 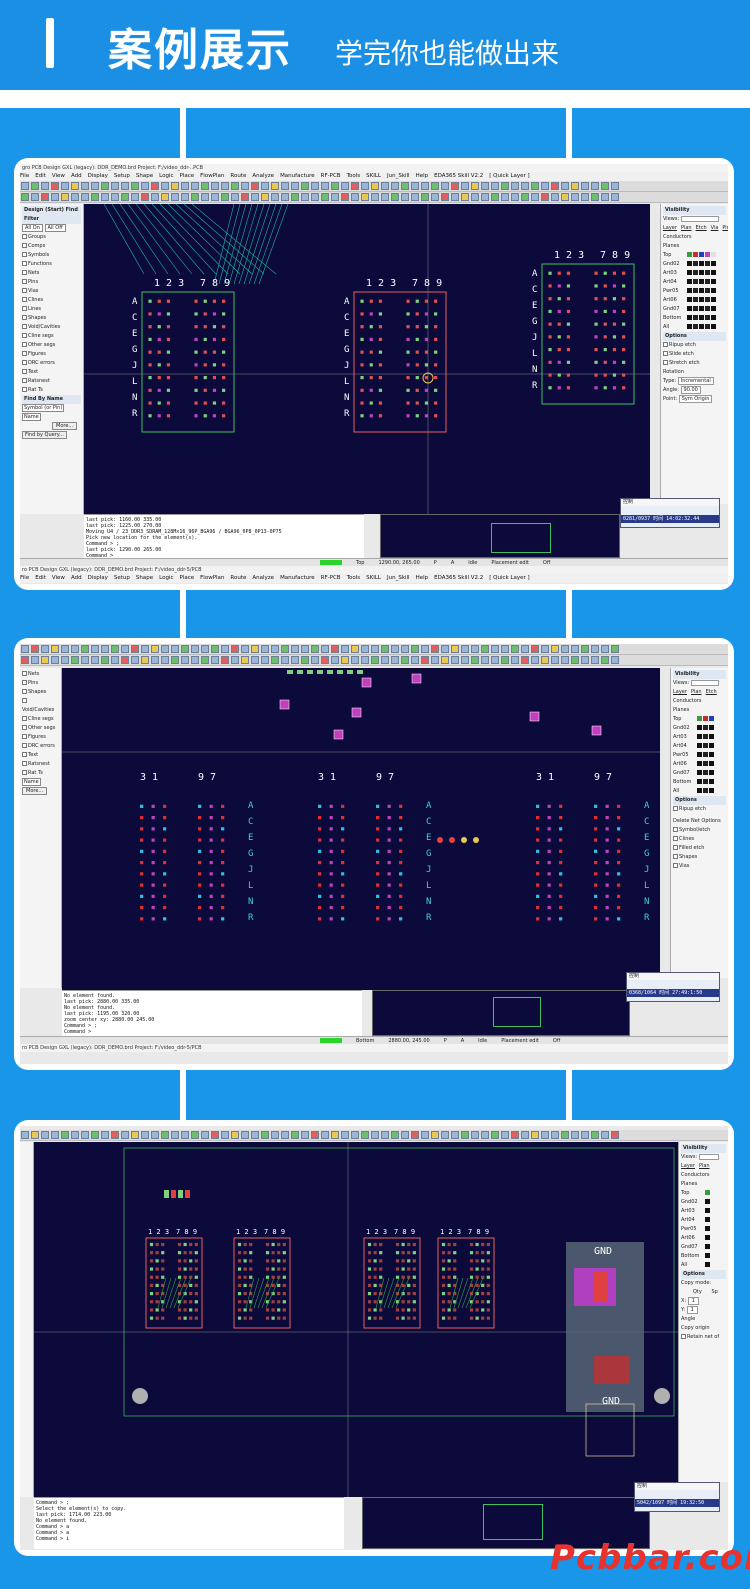 What do you see at coordinates (51, 282) in the screenshot?
I see `filter-item: Pins` at bounding box center [51, 282].